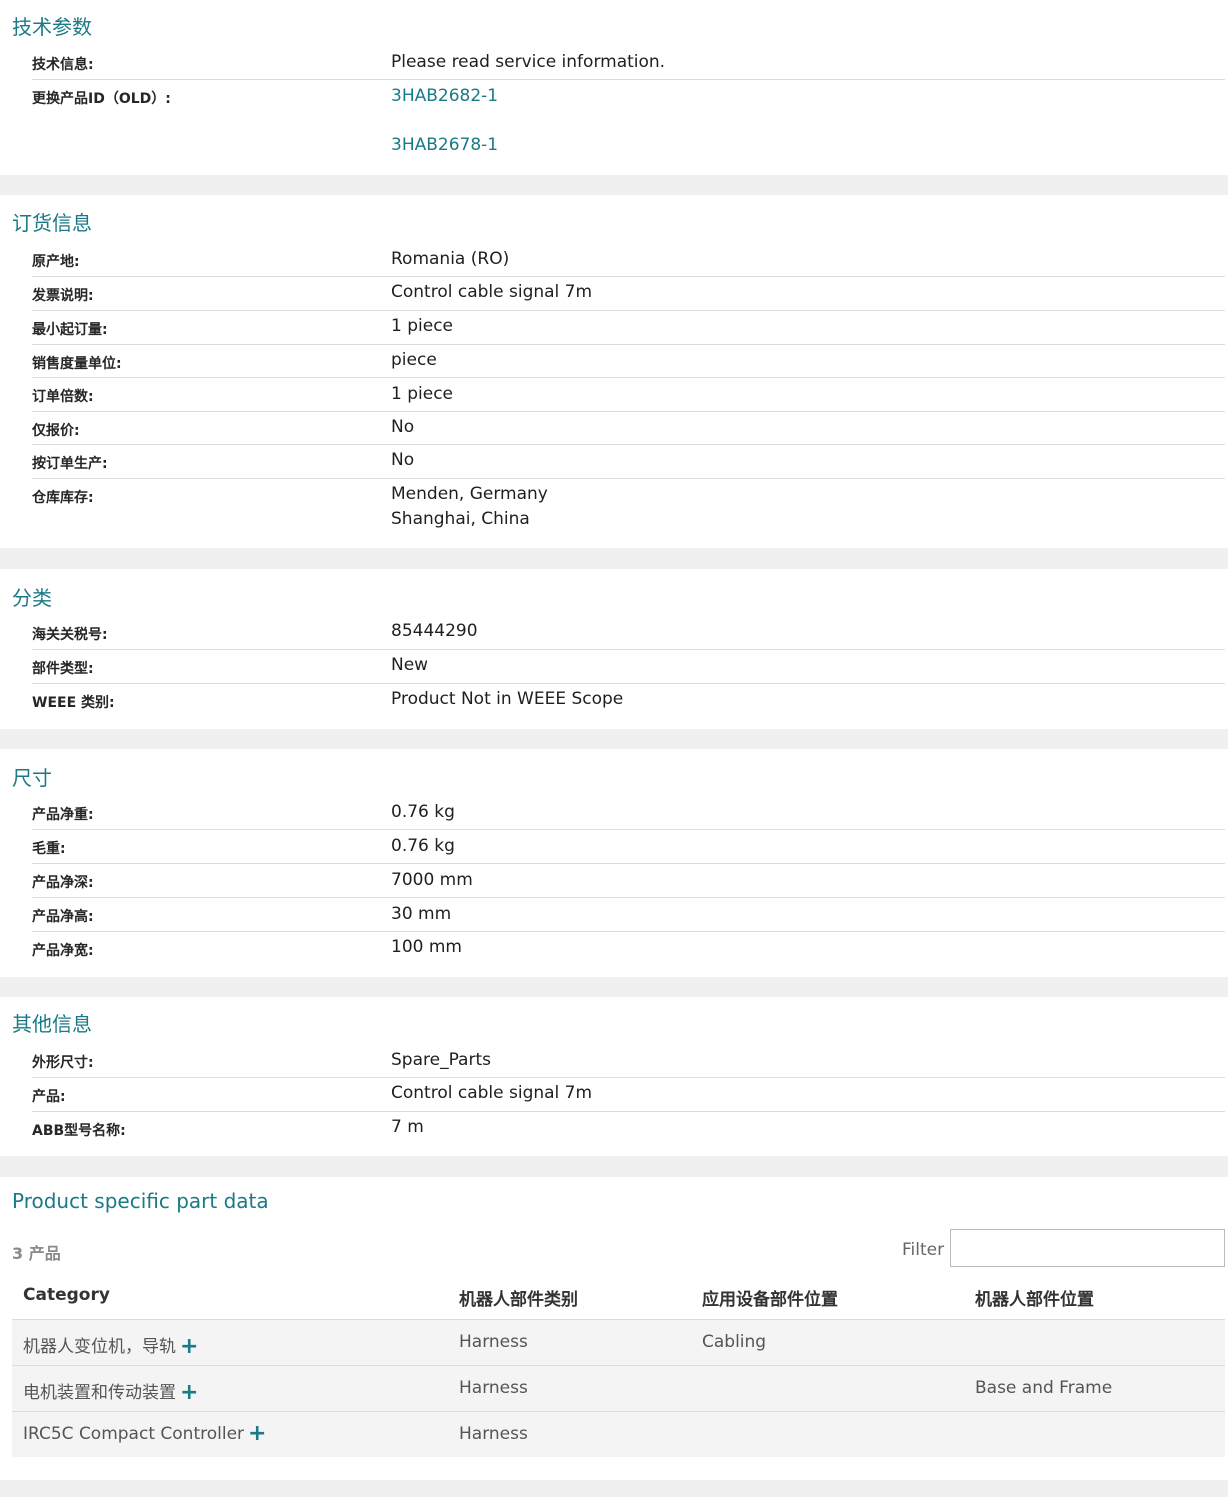 The height and width of the screenshot is (1497, 1228). What do you see at coordinates (628, 949) in the screenshot?
I see `spec-row: 产品净宽: 100 mm` at bounding box center [628, 949].